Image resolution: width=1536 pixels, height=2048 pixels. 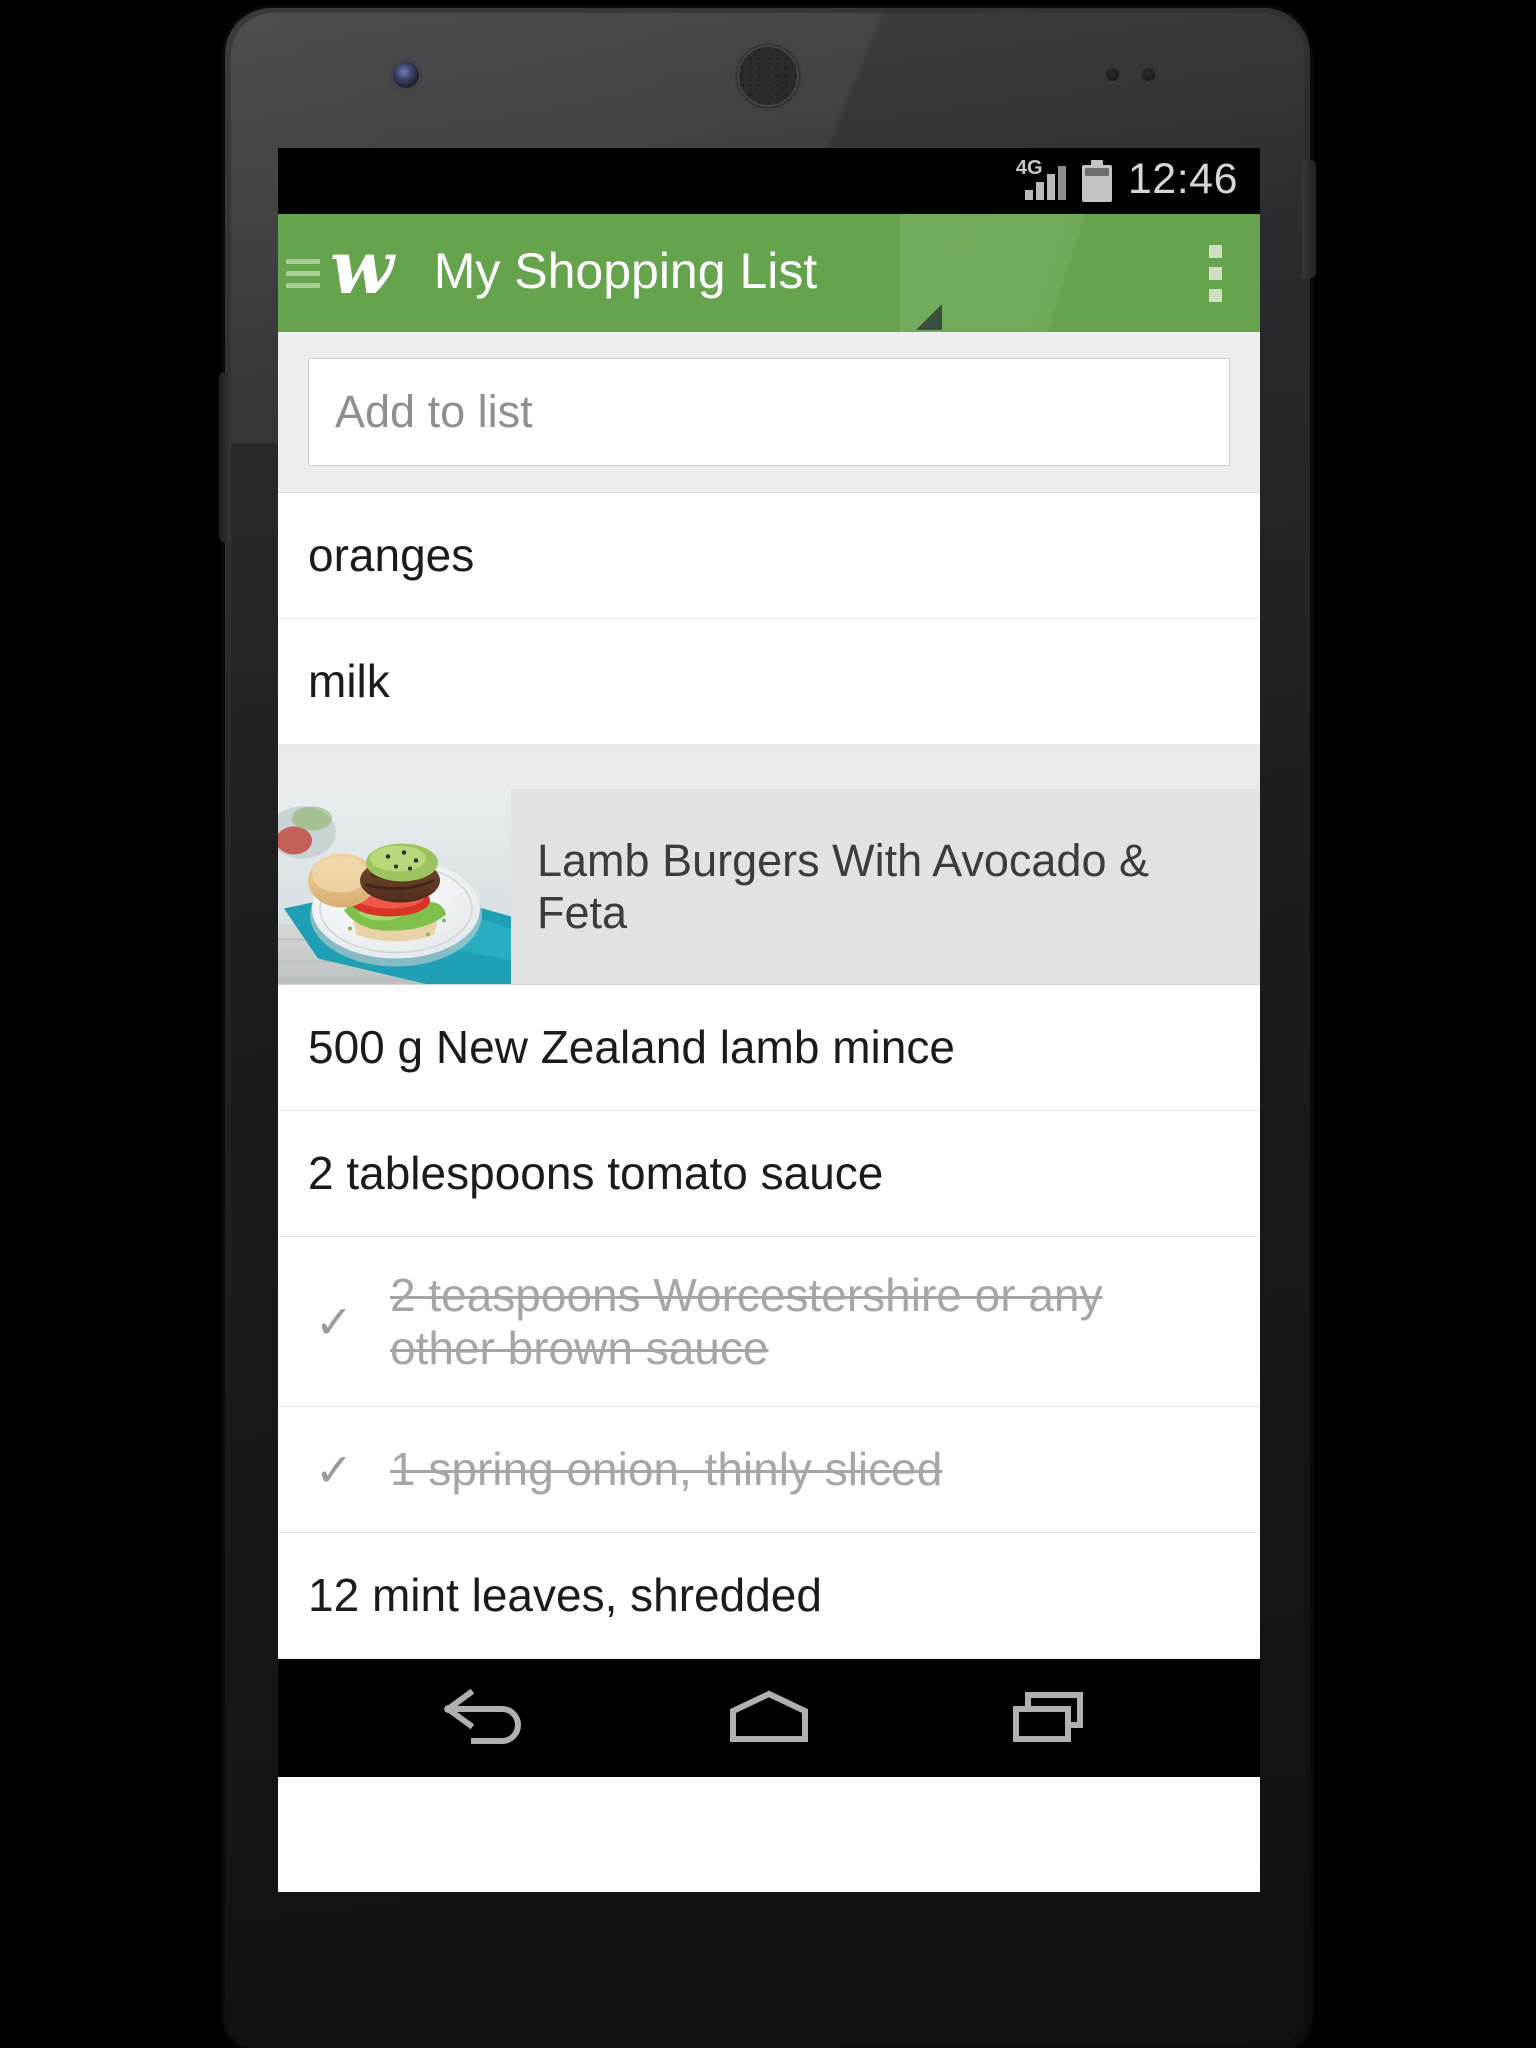 I want to click on list-item: 12 mint leaves, shredded, so click(x=769, y=1596).